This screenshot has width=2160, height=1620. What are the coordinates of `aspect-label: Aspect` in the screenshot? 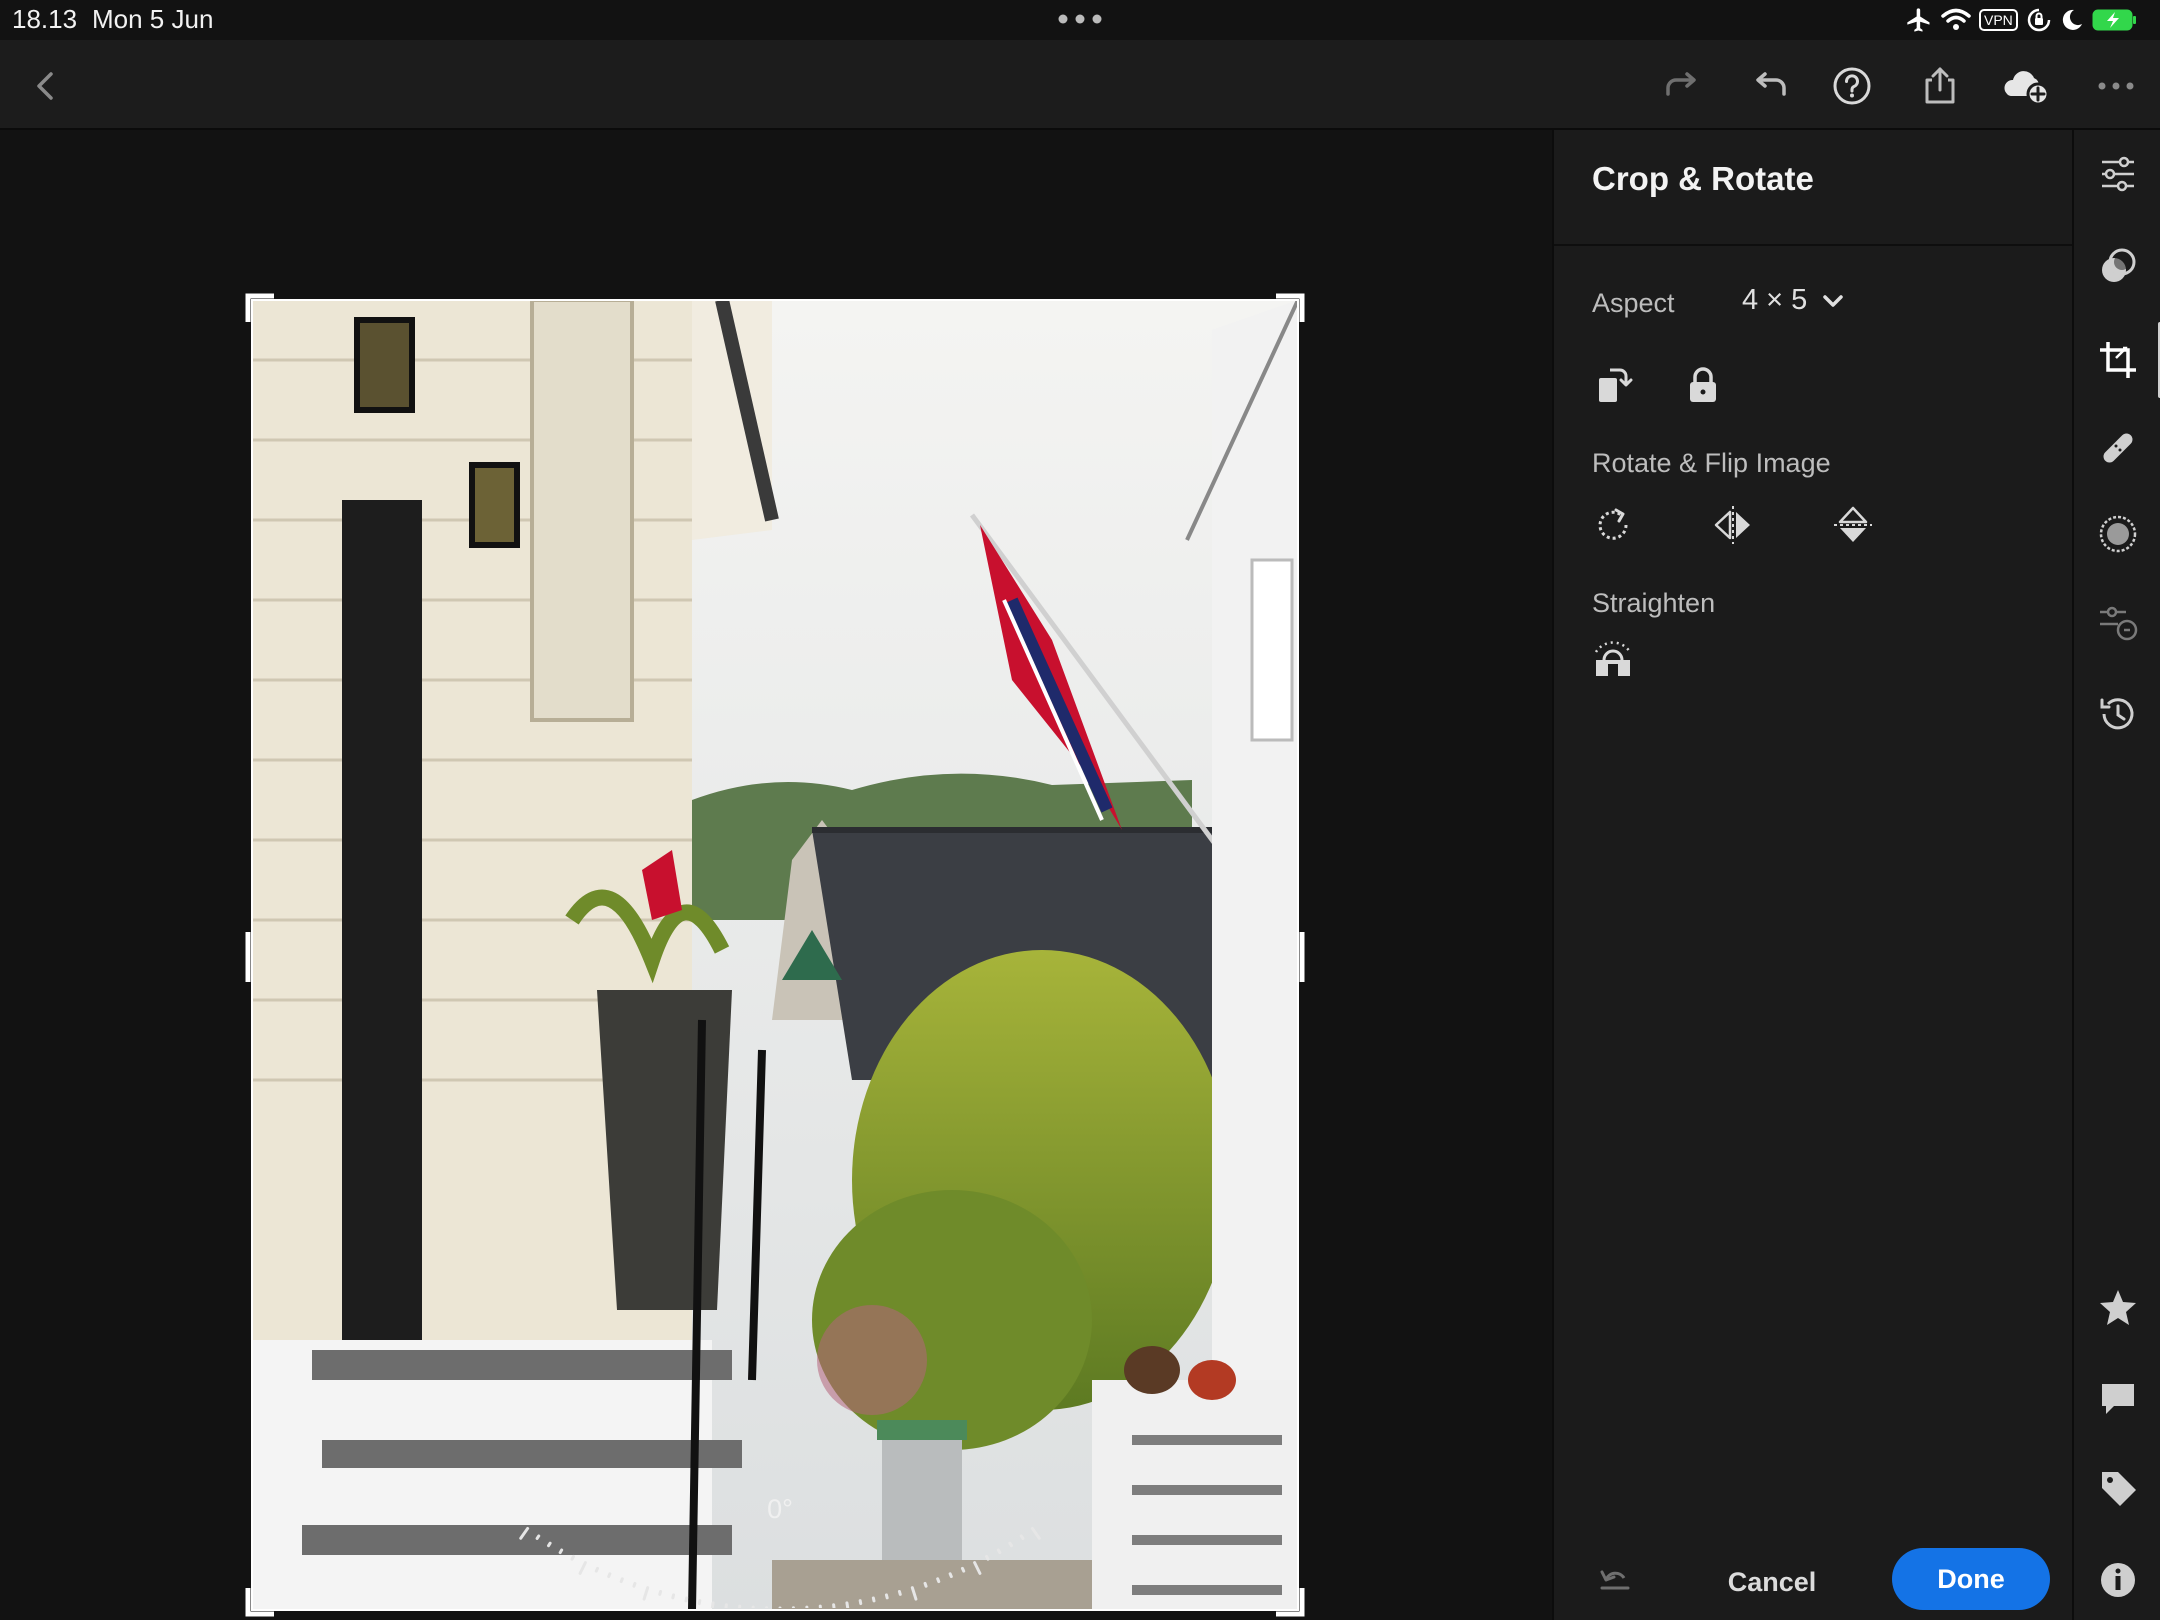 It's located at (1633, 303).